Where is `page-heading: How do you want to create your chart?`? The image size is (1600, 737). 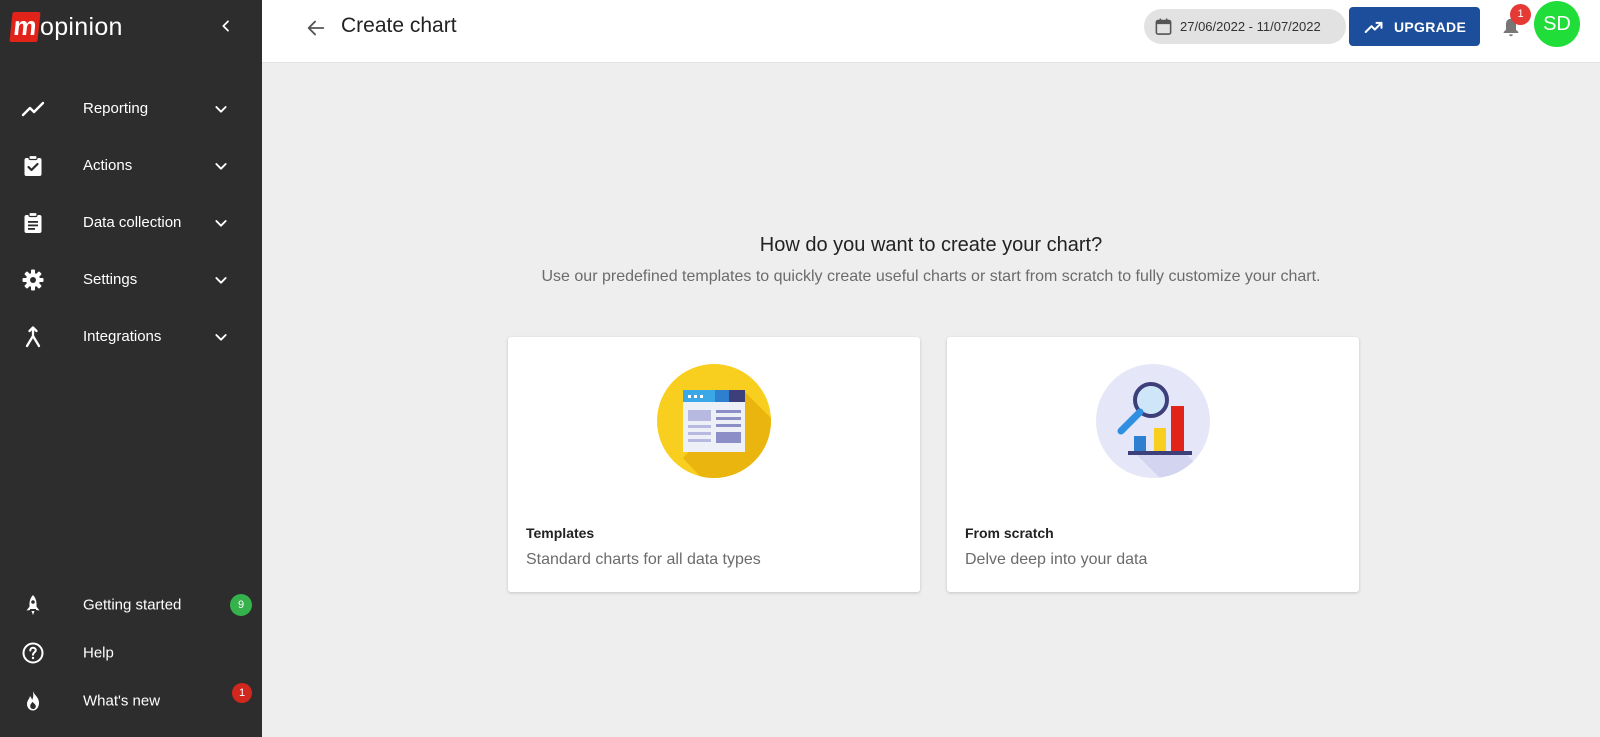 page-heading: How do you want to create your chart? is located at coordinates (931, 245).